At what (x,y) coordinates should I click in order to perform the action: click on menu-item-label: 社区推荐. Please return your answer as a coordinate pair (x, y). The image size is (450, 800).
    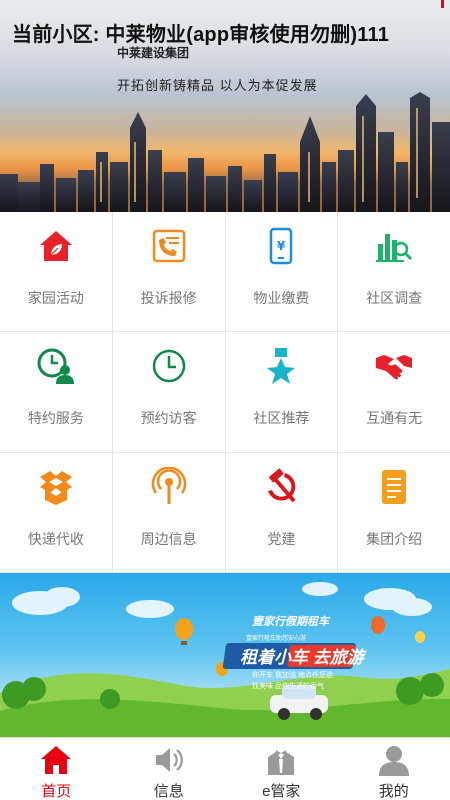
    Looking at the image, I should click on (281, 418).